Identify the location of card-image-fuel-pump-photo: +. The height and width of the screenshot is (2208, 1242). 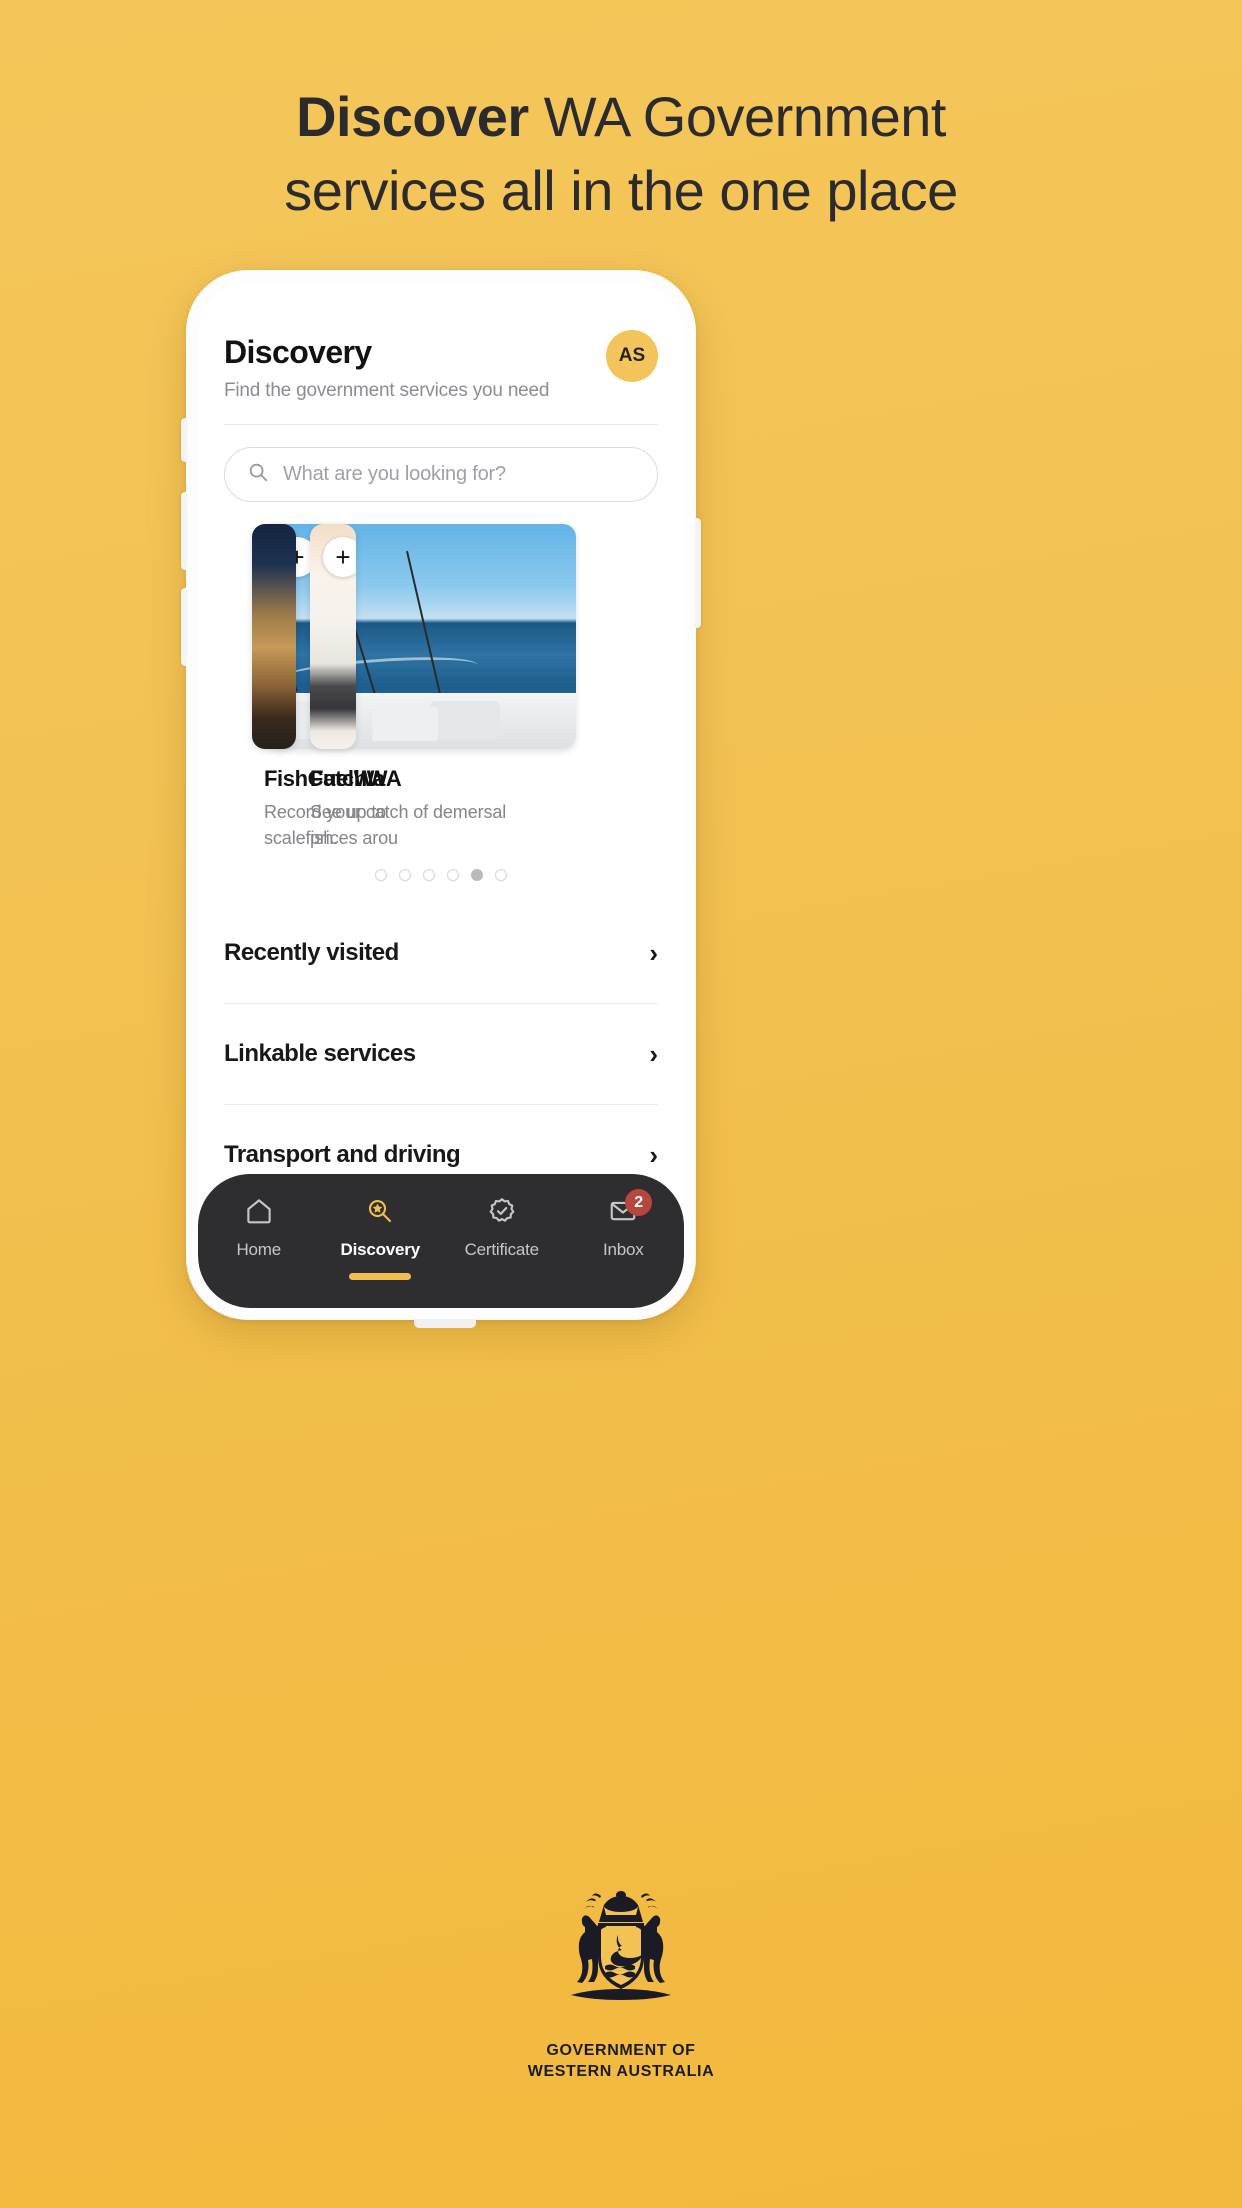
(333, 636).